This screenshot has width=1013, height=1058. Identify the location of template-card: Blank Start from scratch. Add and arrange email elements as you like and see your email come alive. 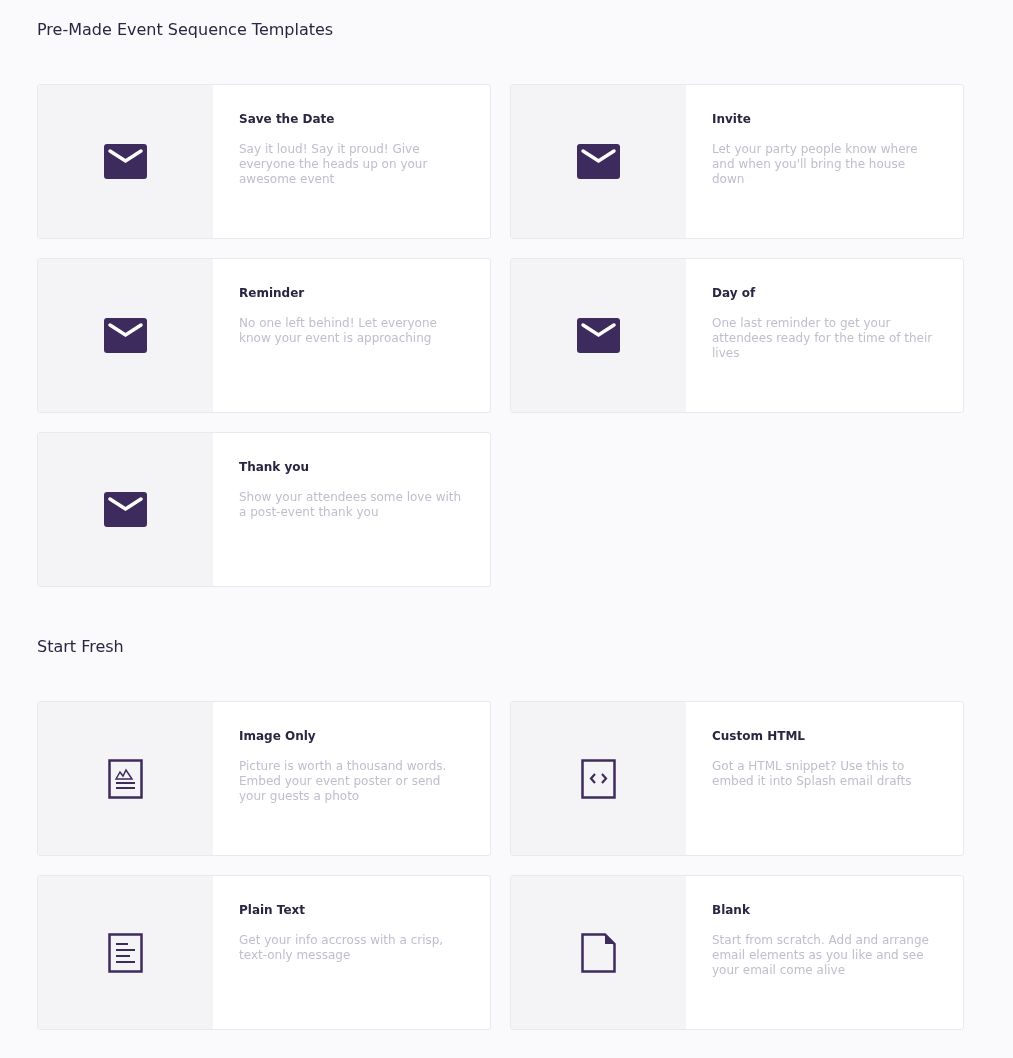
(737, 952).